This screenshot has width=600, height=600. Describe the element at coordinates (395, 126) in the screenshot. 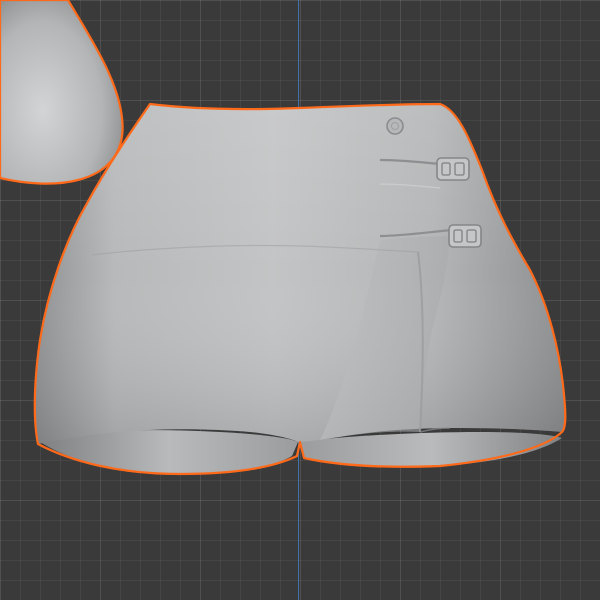

I see `snap-button-icon` at that location.